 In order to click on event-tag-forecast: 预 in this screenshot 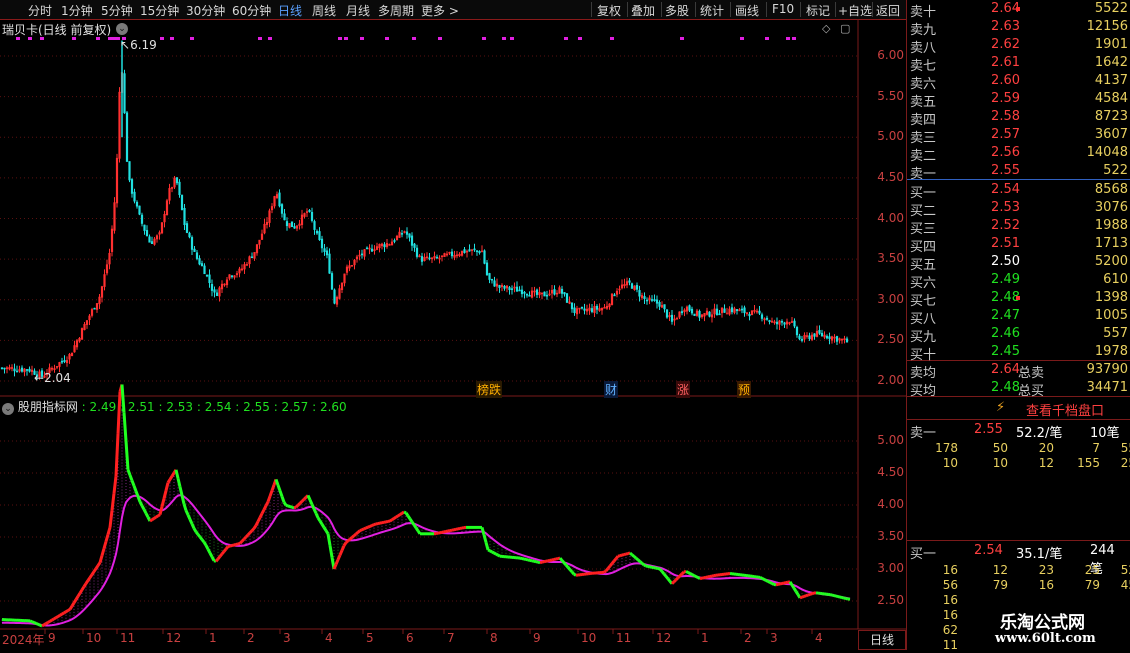, I will do `click(744, 389)`.